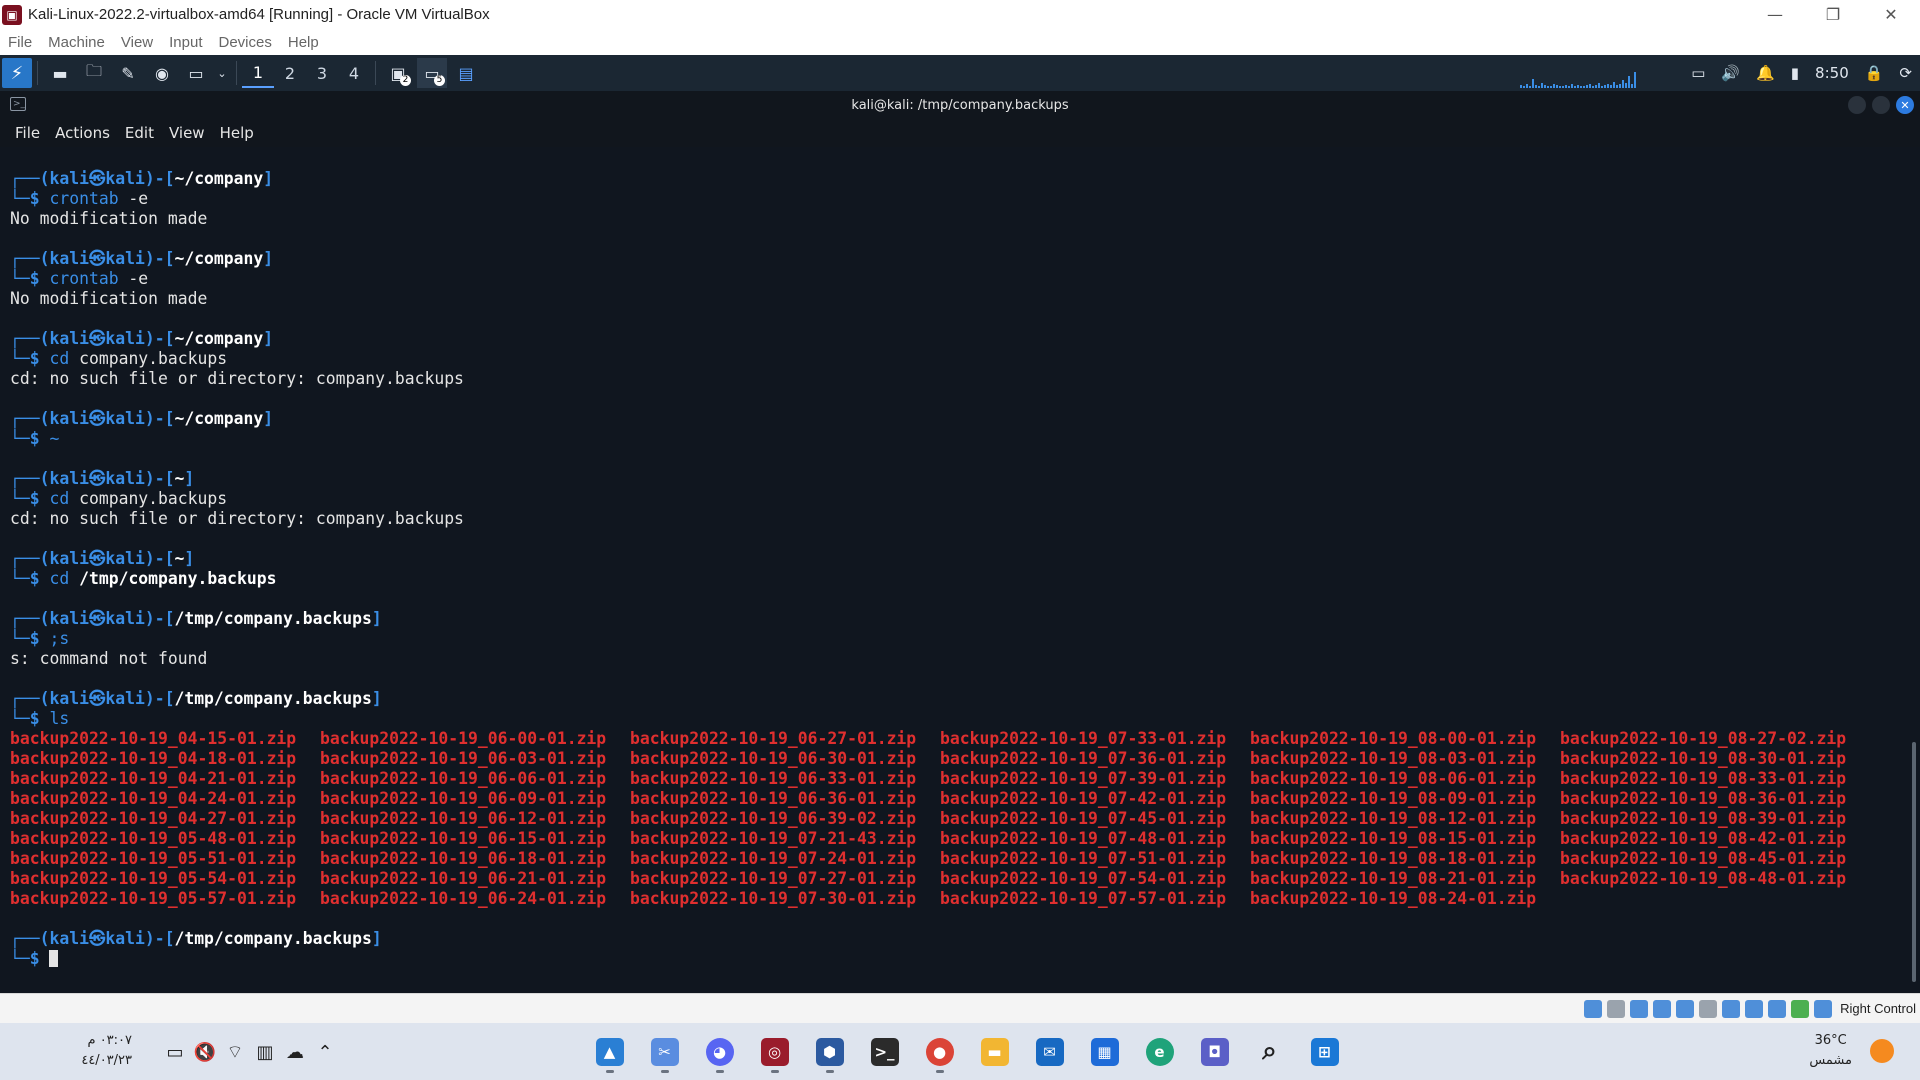 The width and height of the screenshot is (1920, 1080). What do you see at coordinates (940, 179) in the screenshot?
I see `prompt-line: ┌──(kali㉿kali)-[~/company]` at bounding box center [940, 179].